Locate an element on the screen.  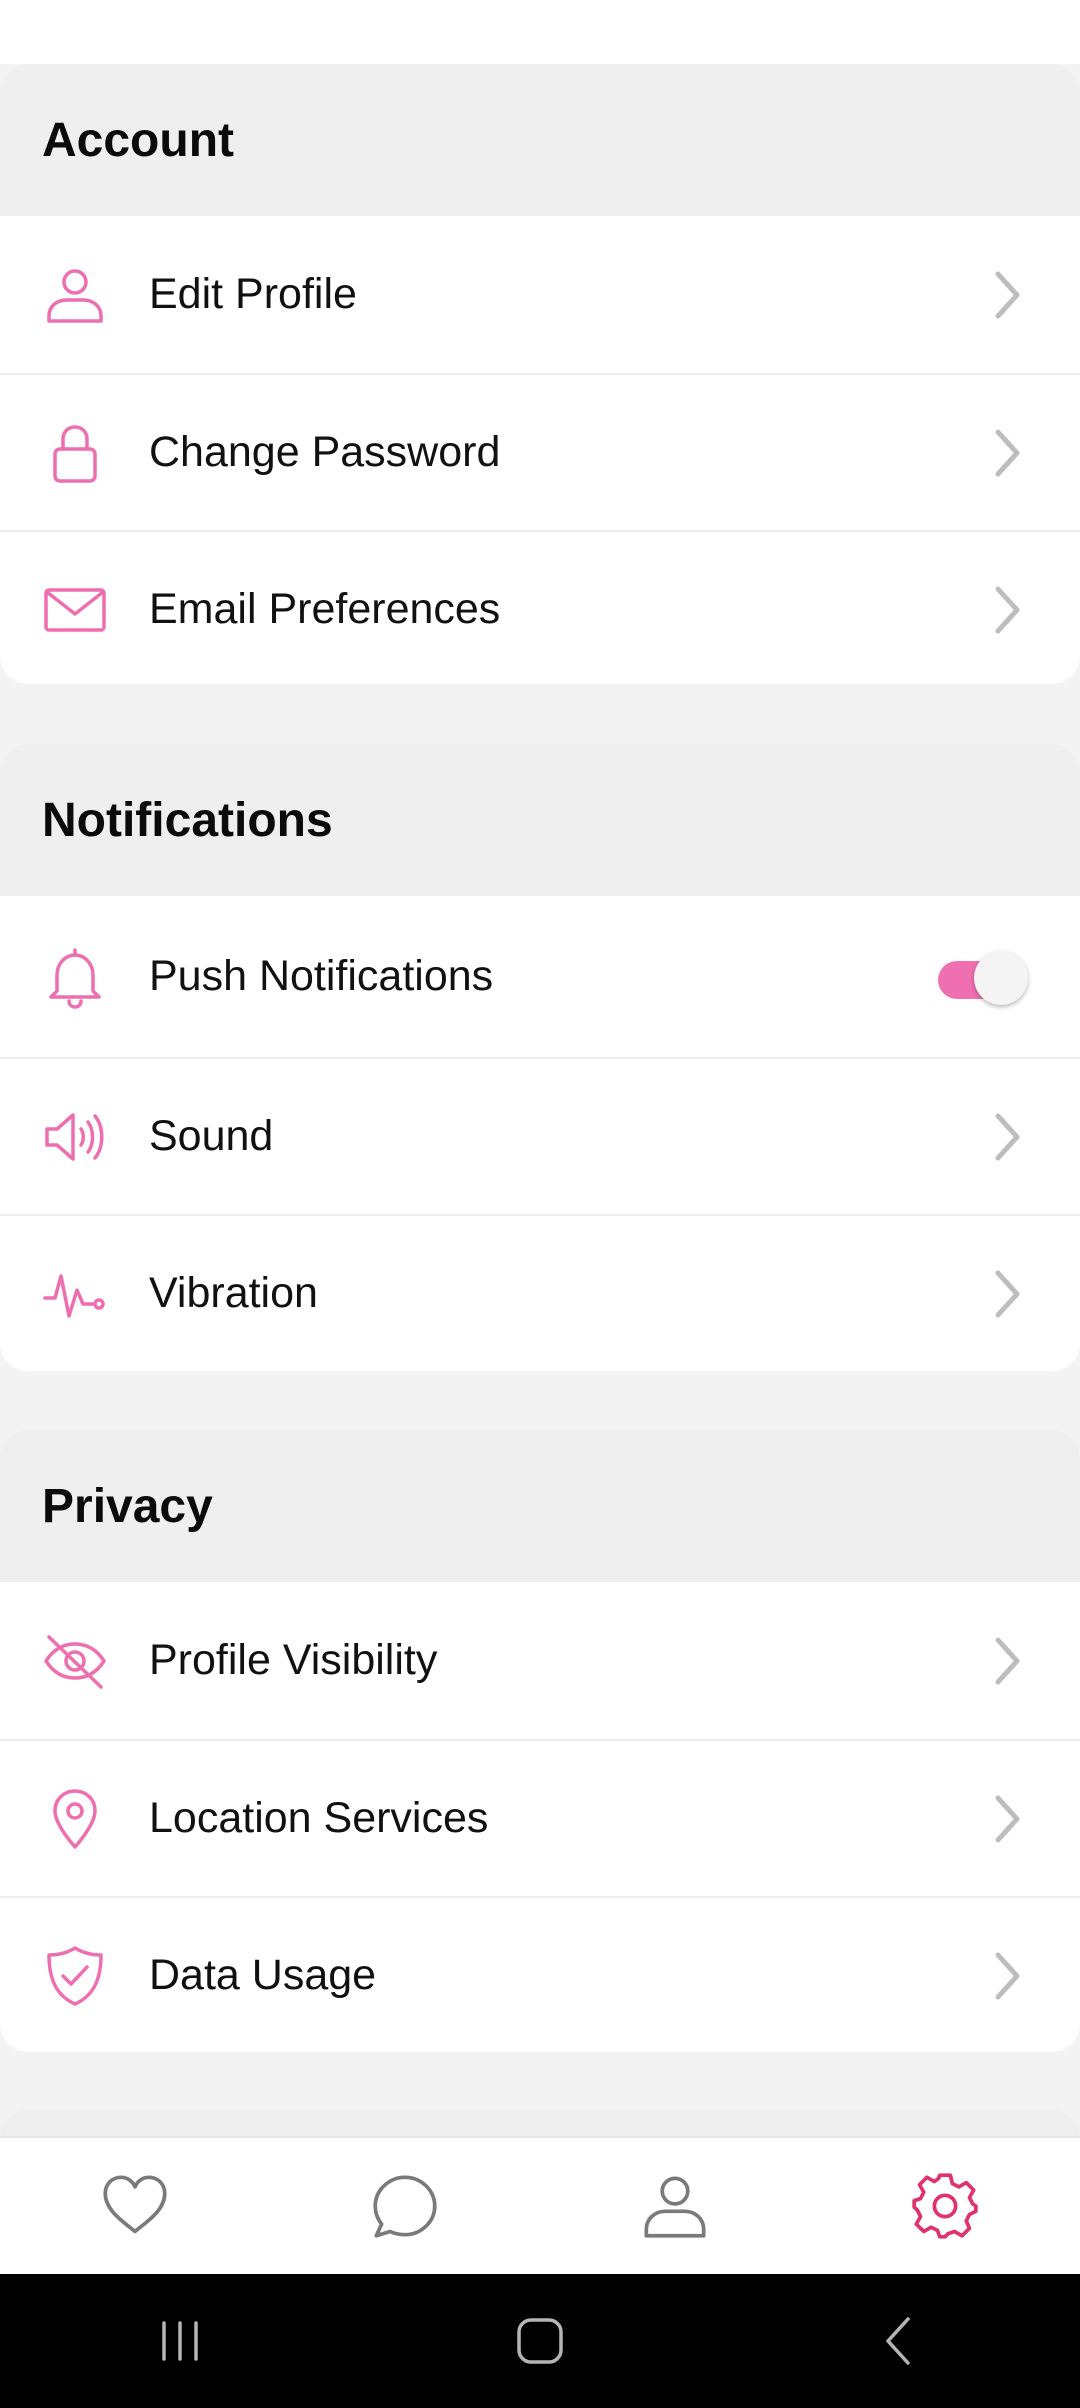
change-password-row: Change Password is located at coordinates (540, 451).